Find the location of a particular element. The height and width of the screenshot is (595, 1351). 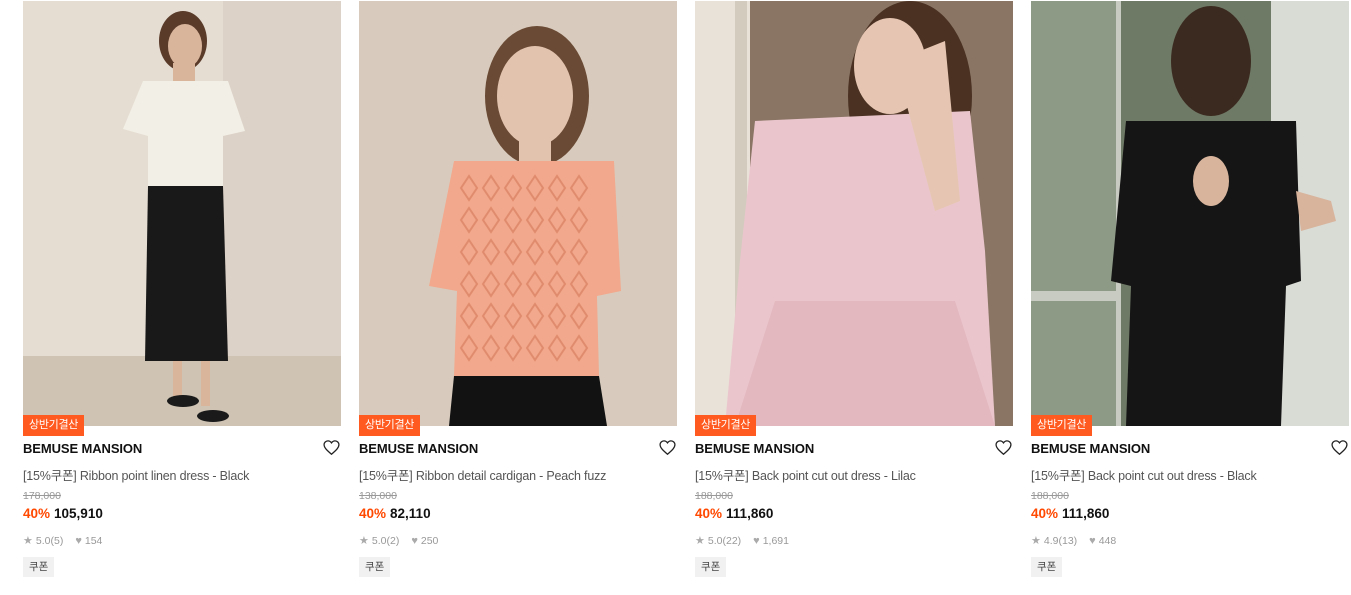

price-row: 40% 82,110 is located at coordinates (395, 513).